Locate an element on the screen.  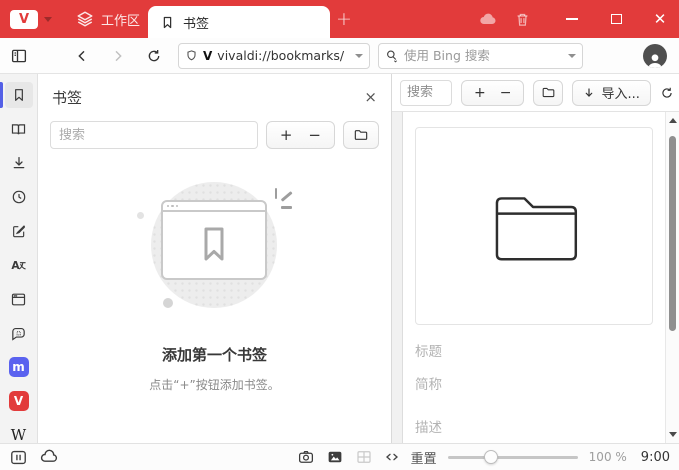
arrow-down-icon is located at coordinates (589, 92).